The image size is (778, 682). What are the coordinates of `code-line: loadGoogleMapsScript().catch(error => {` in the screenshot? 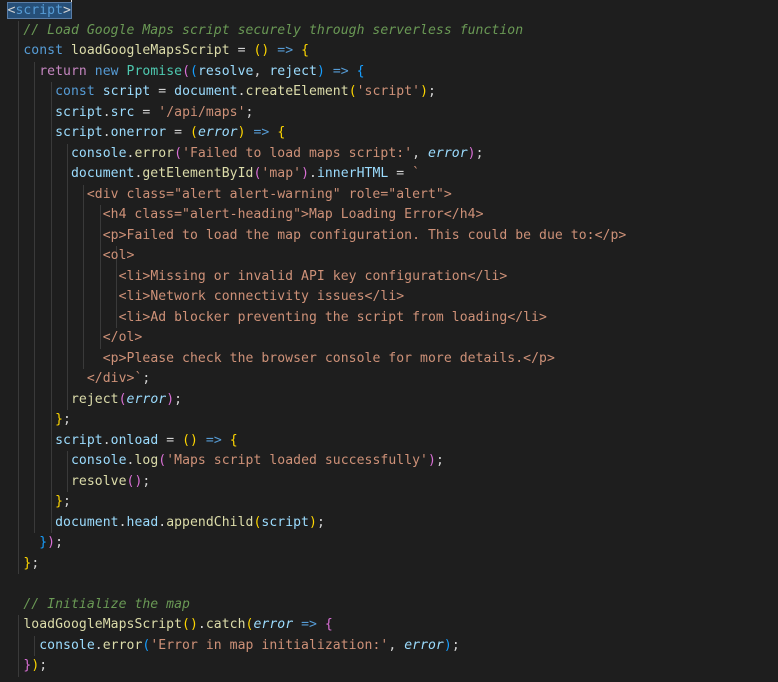 It's located at (178, 624).